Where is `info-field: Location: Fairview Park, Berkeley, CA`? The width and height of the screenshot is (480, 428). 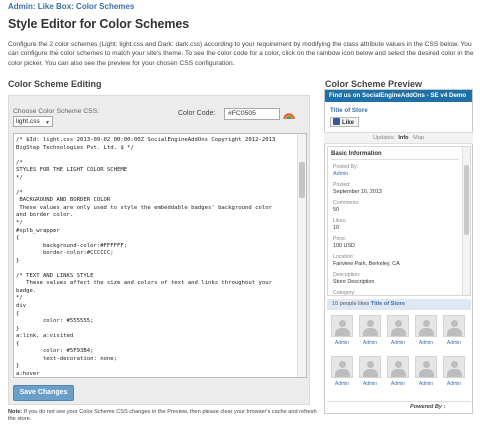 info-field: Location: Fairview Park, Berkeley, CA is located at coordinates (396, 260).